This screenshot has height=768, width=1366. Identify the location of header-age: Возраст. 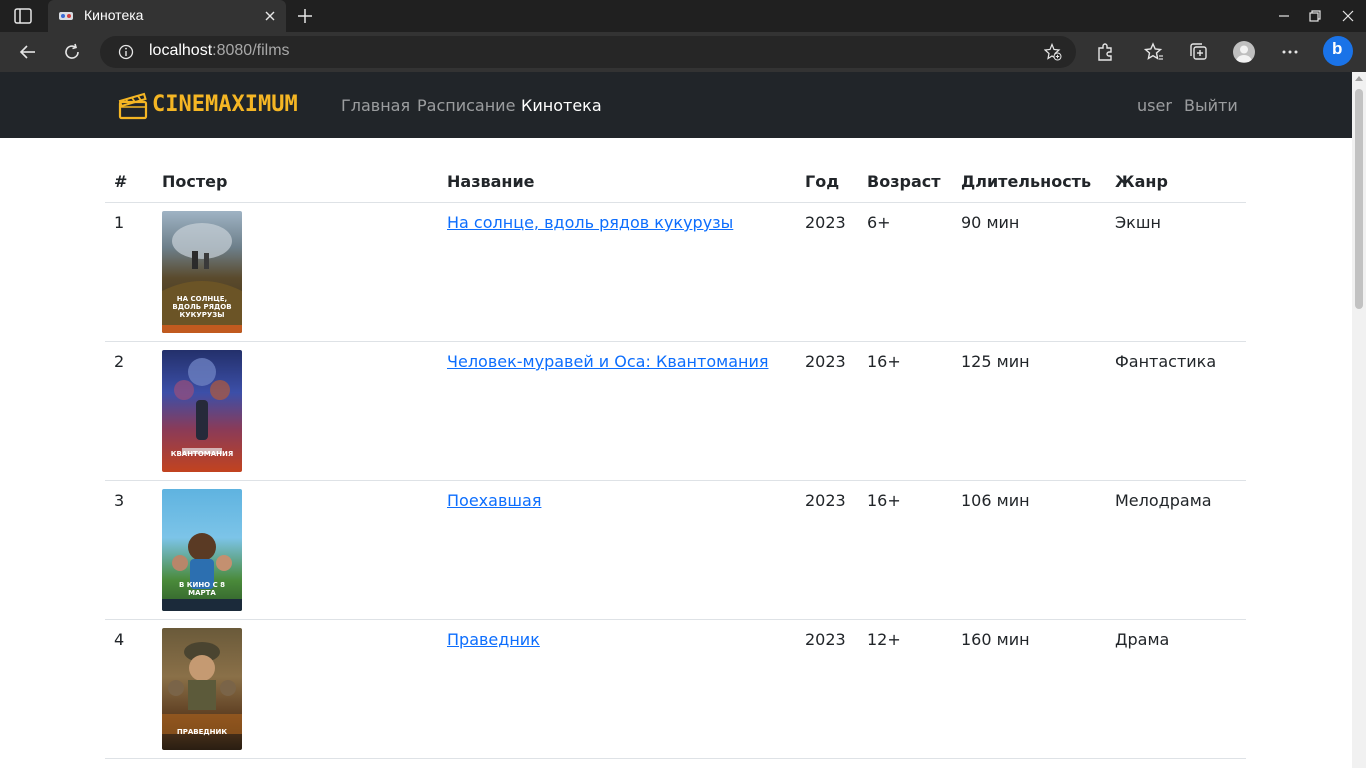
(905, 181).